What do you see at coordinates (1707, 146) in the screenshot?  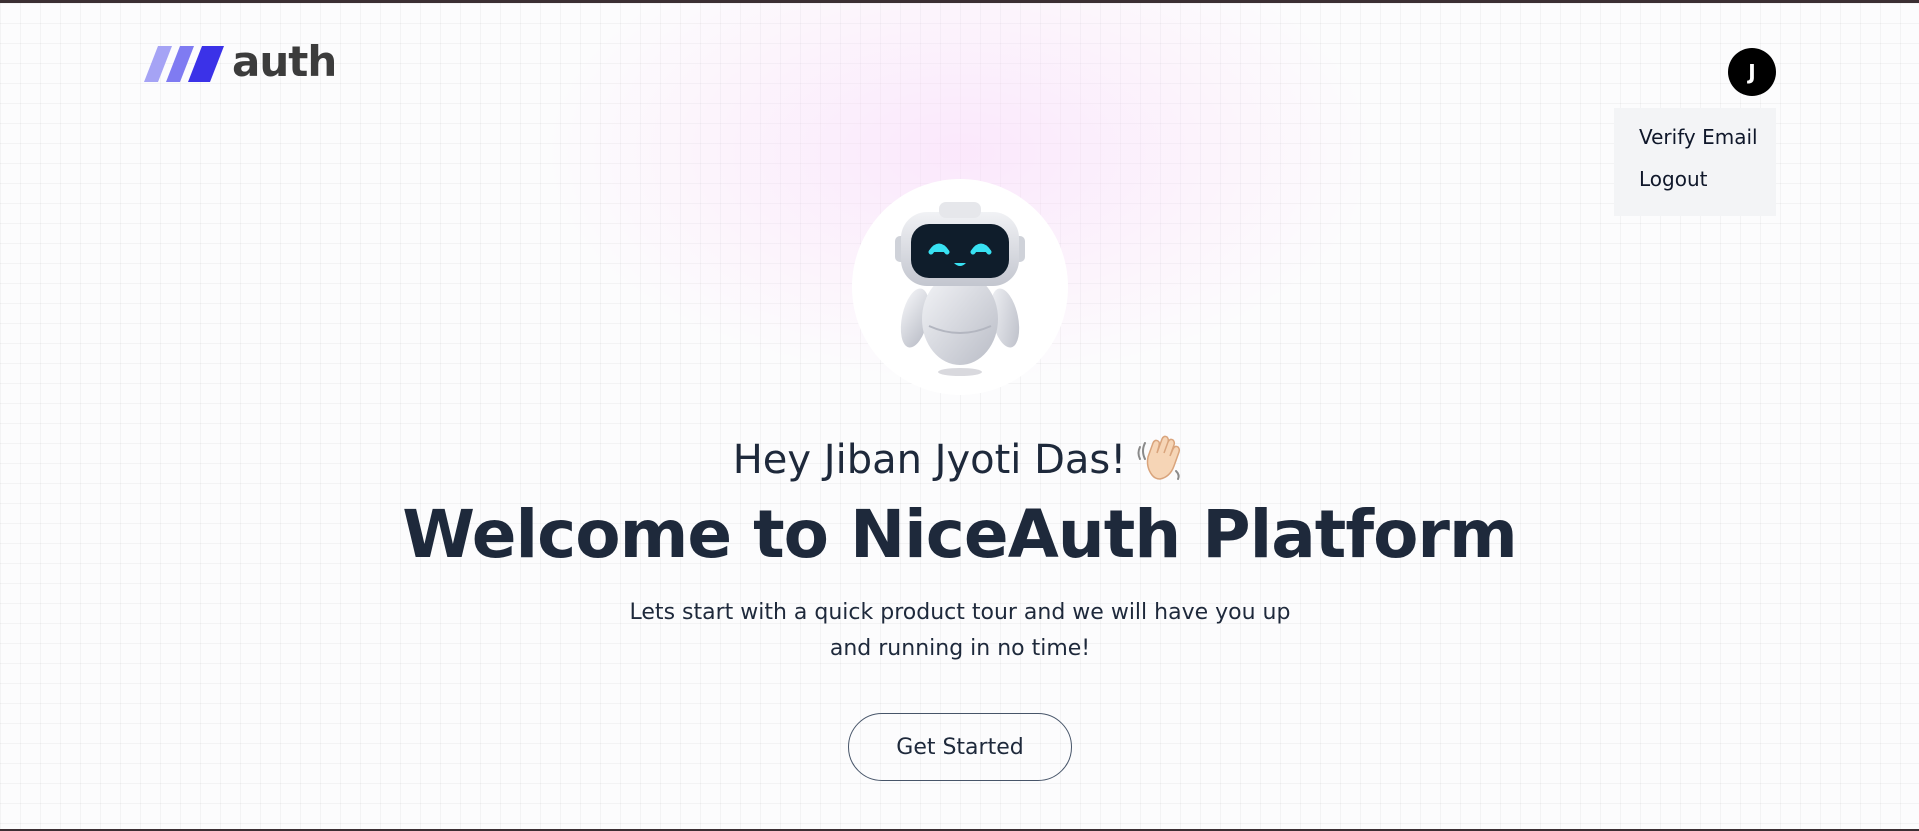 I see `menu-item-verify-email: Verify Email` at bounding box center [1707, 146].